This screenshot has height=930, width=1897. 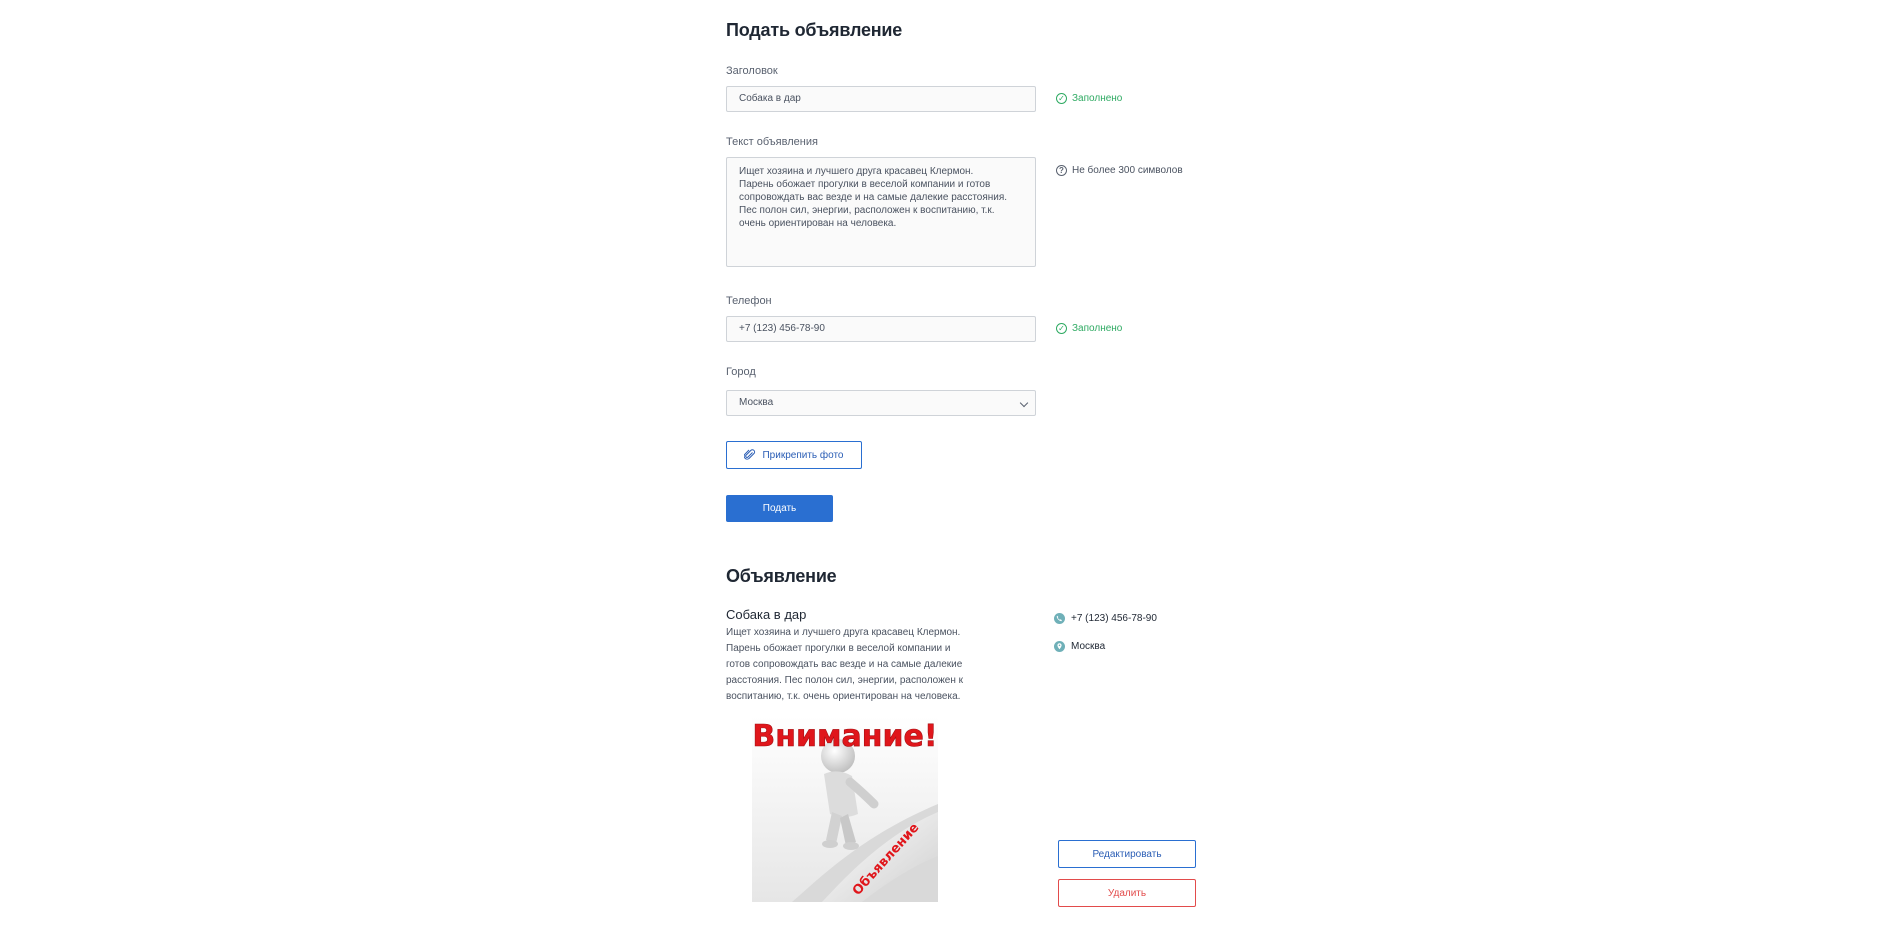 I want to click on delete-button: Удалить, so click(x=1127, y=893).